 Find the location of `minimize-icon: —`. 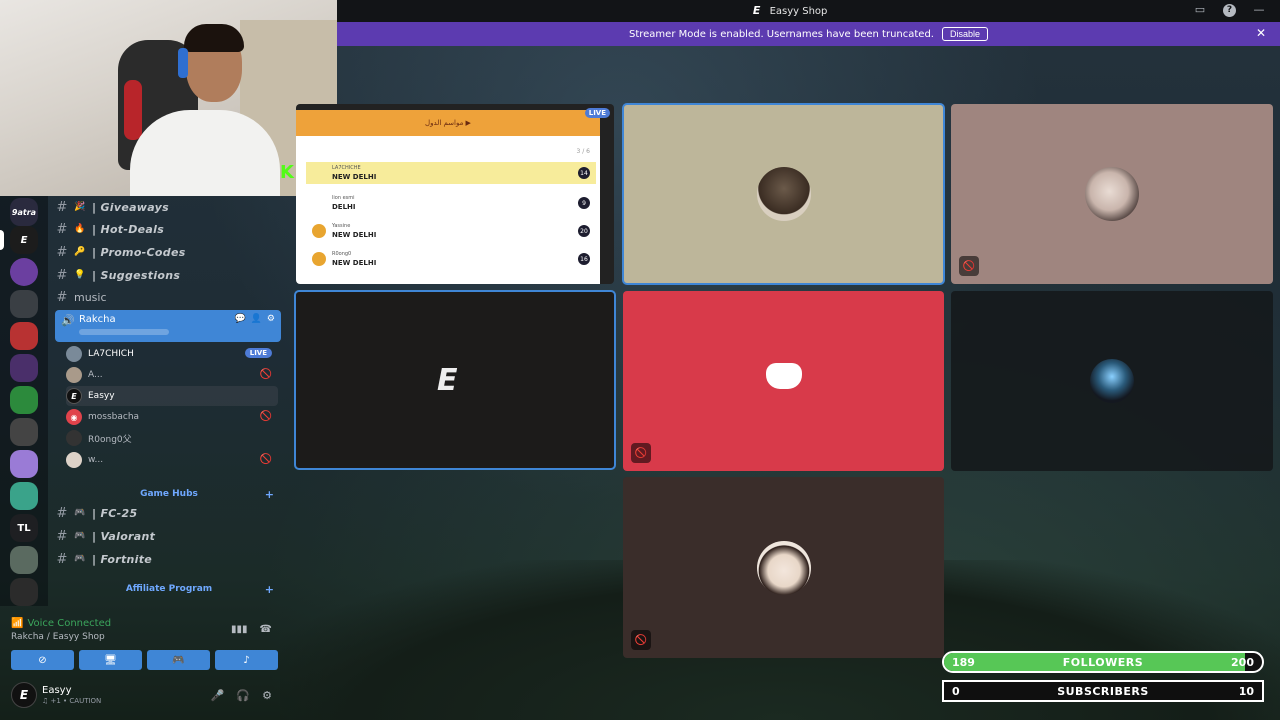

minimize-icon: — is located at coordinates (1259, 10).